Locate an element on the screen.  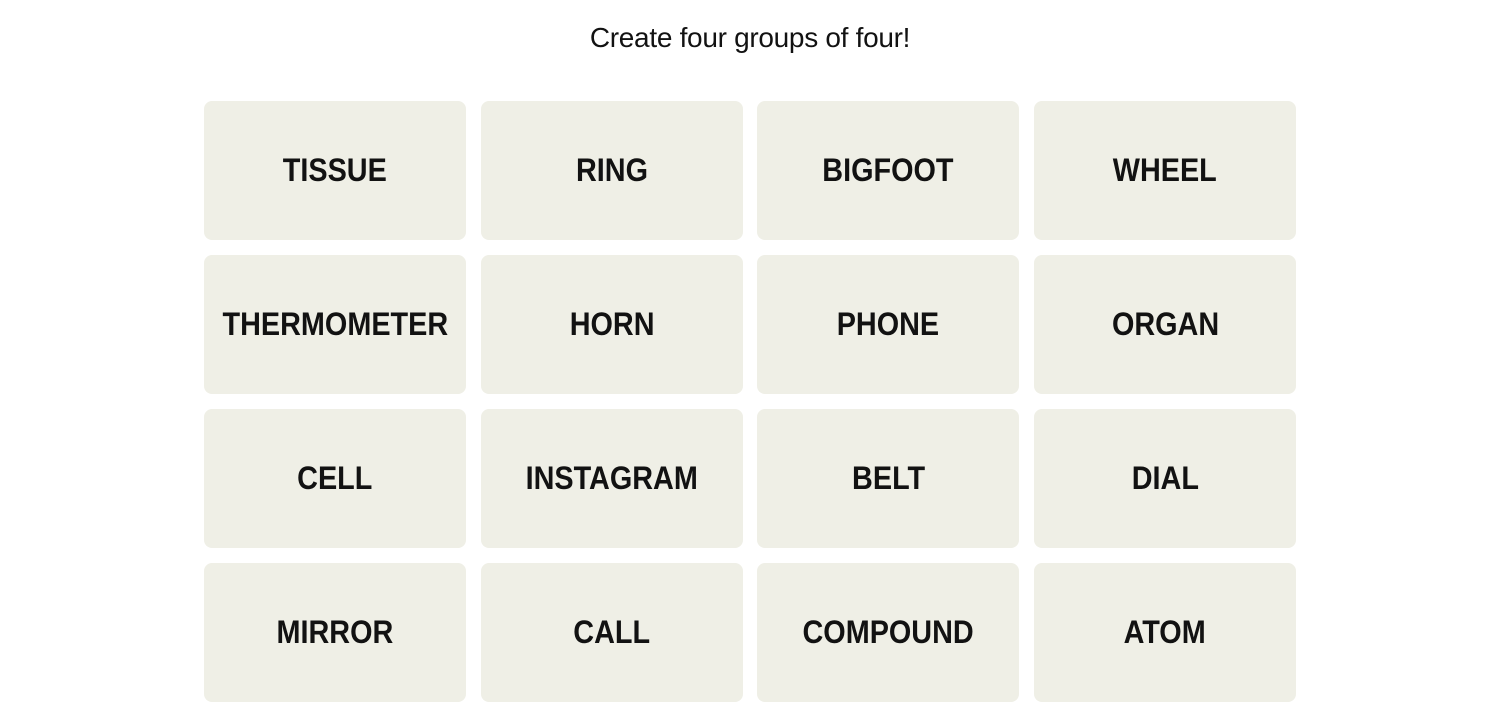
word-tile: ATOM is located at coordinates (1165, 632).